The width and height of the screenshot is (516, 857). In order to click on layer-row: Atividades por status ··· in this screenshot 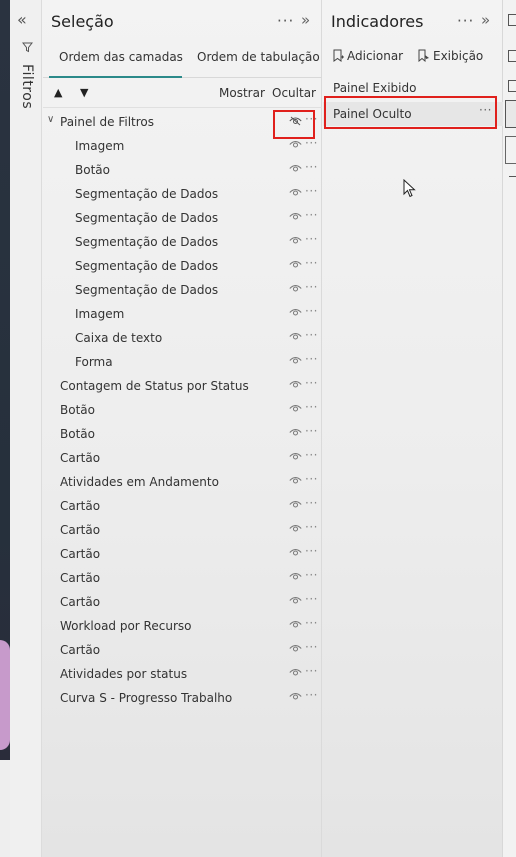, I will do `click(182, 674)`.